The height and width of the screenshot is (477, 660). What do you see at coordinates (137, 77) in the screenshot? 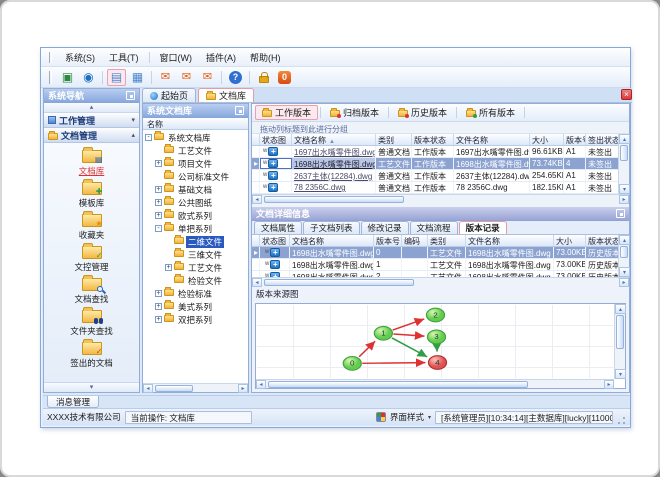
I see `window-grid-icon: ▦` at bounding box center [137, 77].